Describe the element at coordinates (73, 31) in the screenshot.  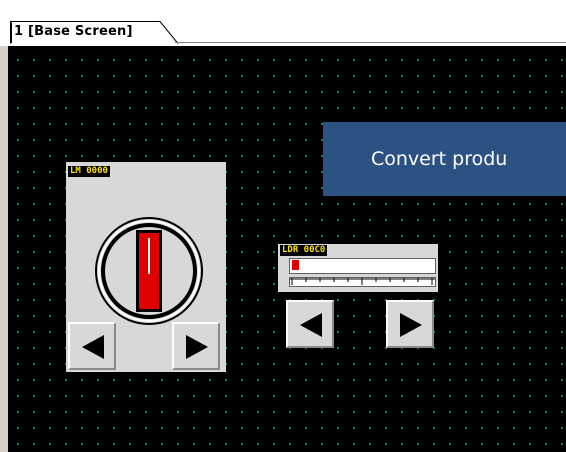
I see `tab-label: 1 [Base Screen]` at that location.